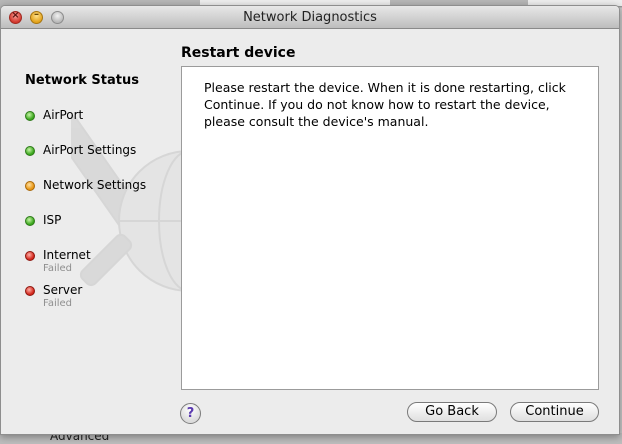 The height and width of the screenshot is (444, 622). I want to click on status-item-airport: AirPort, so click(100, 123).